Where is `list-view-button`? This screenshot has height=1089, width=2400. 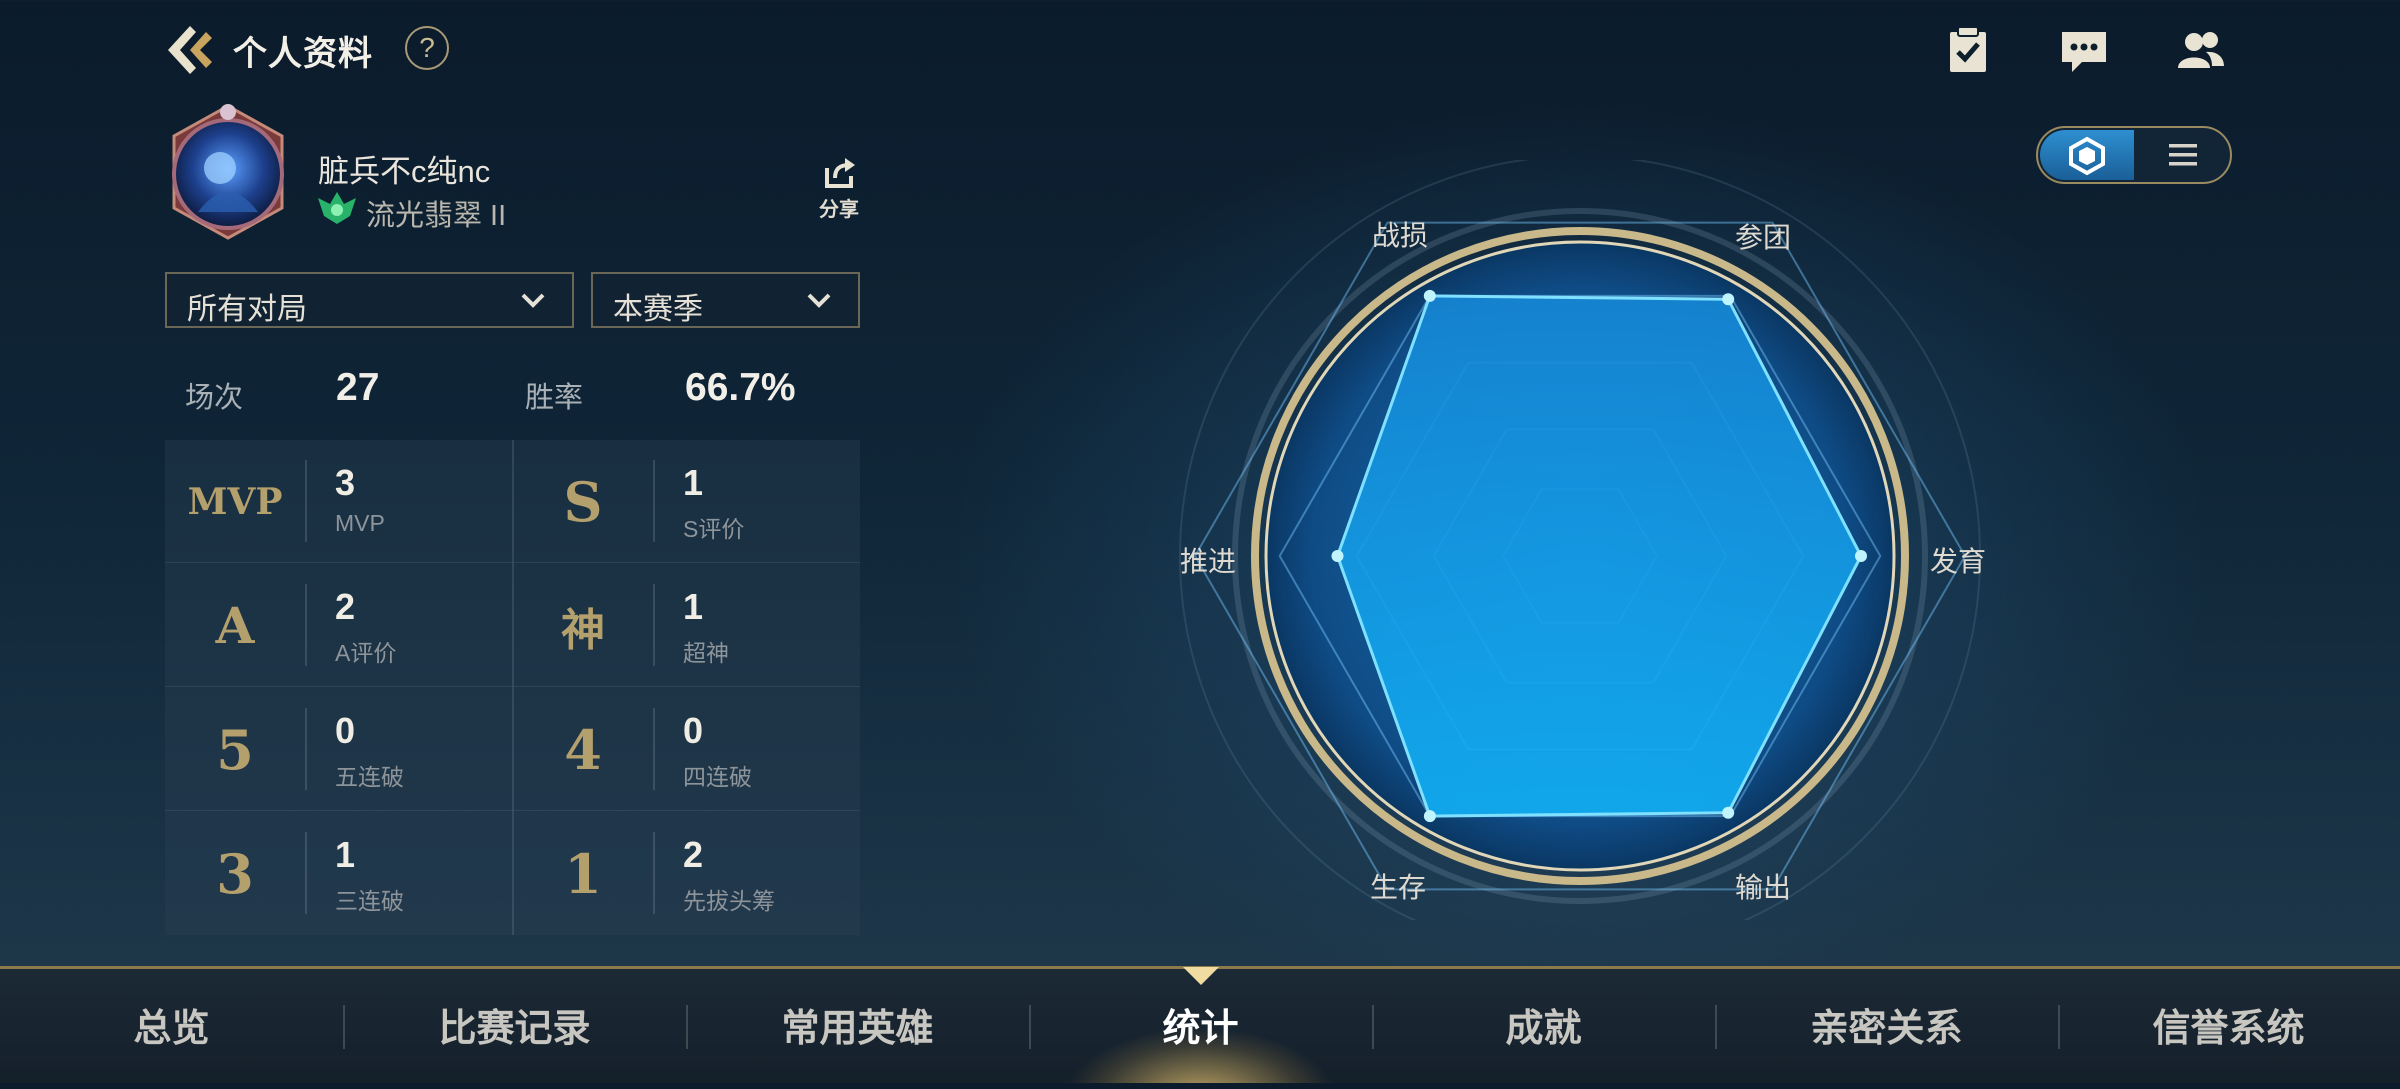 list-view-button is located at coordinates (2183, 155).